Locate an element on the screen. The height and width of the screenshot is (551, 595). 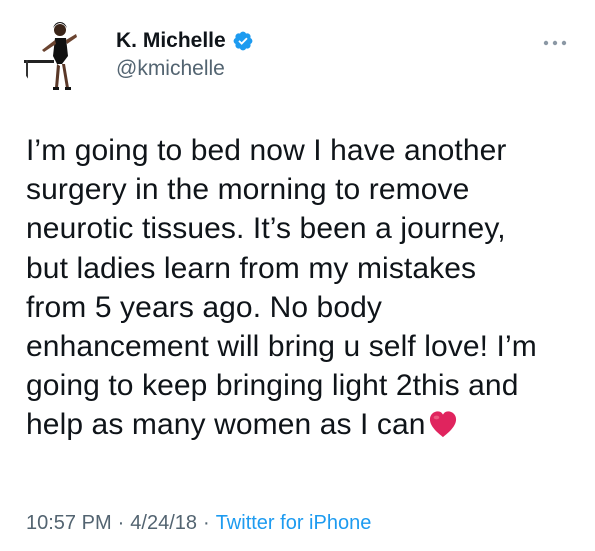
avatar-dancer-icon is located at coordinates (59, 55).